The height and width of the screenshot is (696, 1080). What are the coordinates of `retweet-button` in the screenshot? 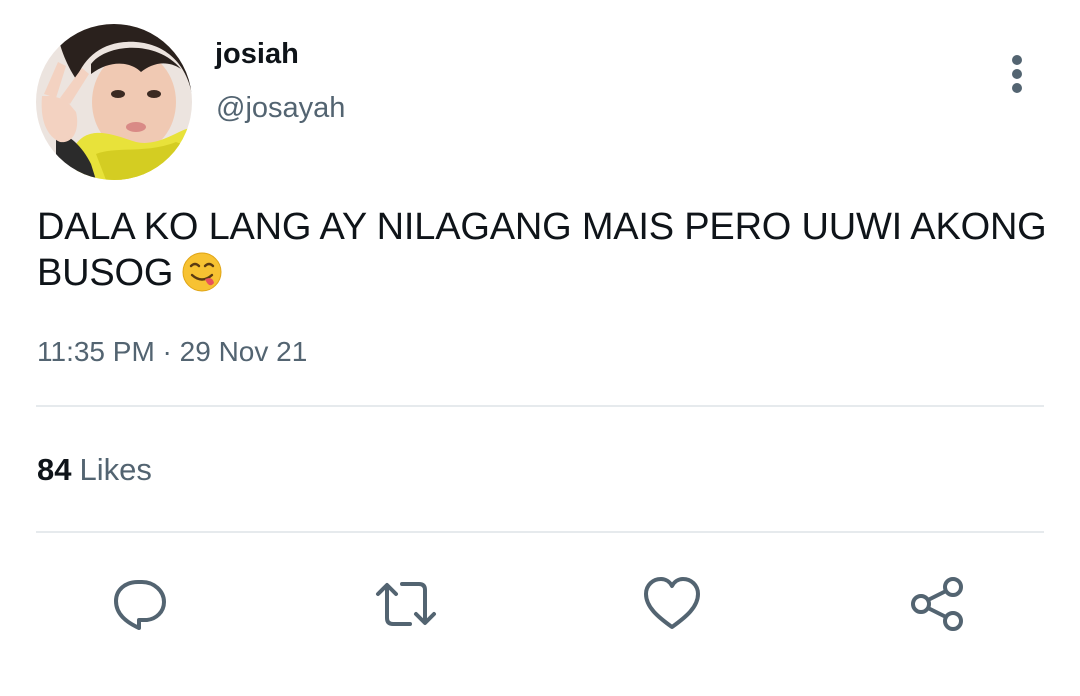 It's located at (406, 604).